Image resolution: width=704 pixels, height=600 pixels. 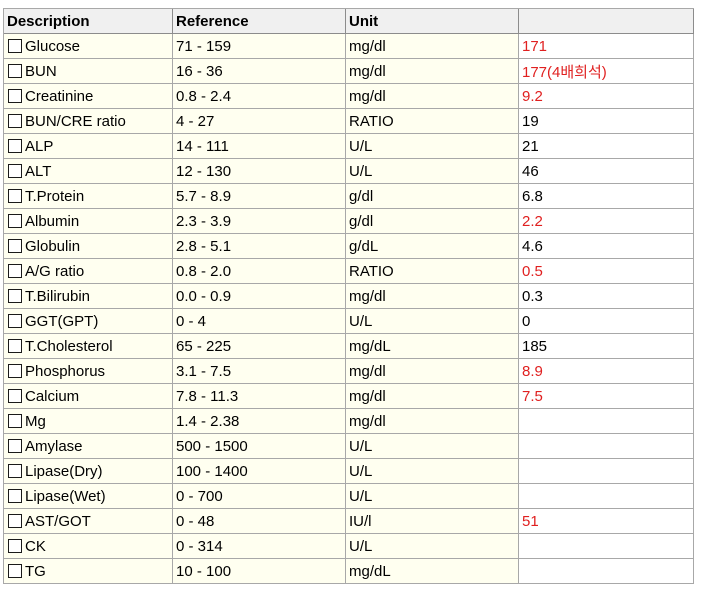 I want to click on table-row: TG 10 - 100 mg/dL, so click(x=349, y=571).